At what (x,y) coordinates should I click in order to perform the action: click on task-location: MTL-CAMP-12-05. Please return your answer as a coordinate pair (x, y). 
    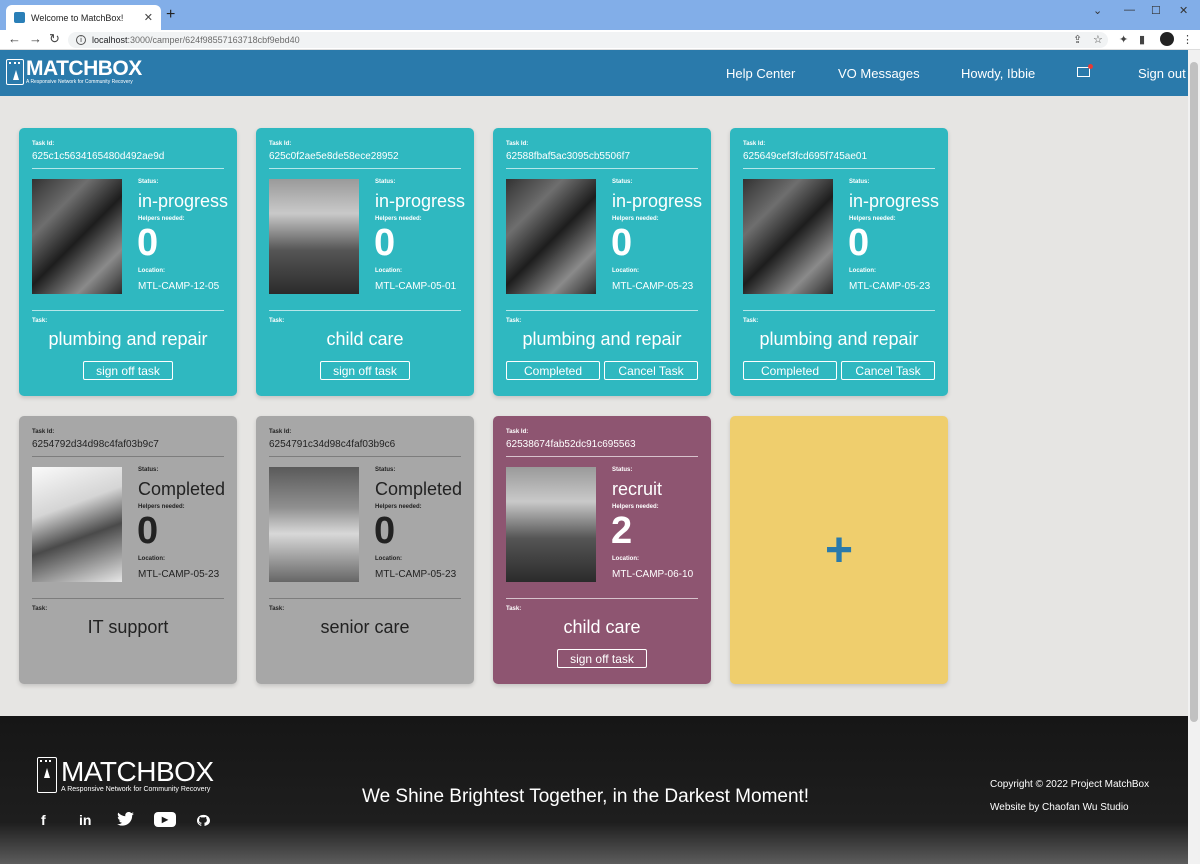
    Looking at the image, I should click on (179, 286).